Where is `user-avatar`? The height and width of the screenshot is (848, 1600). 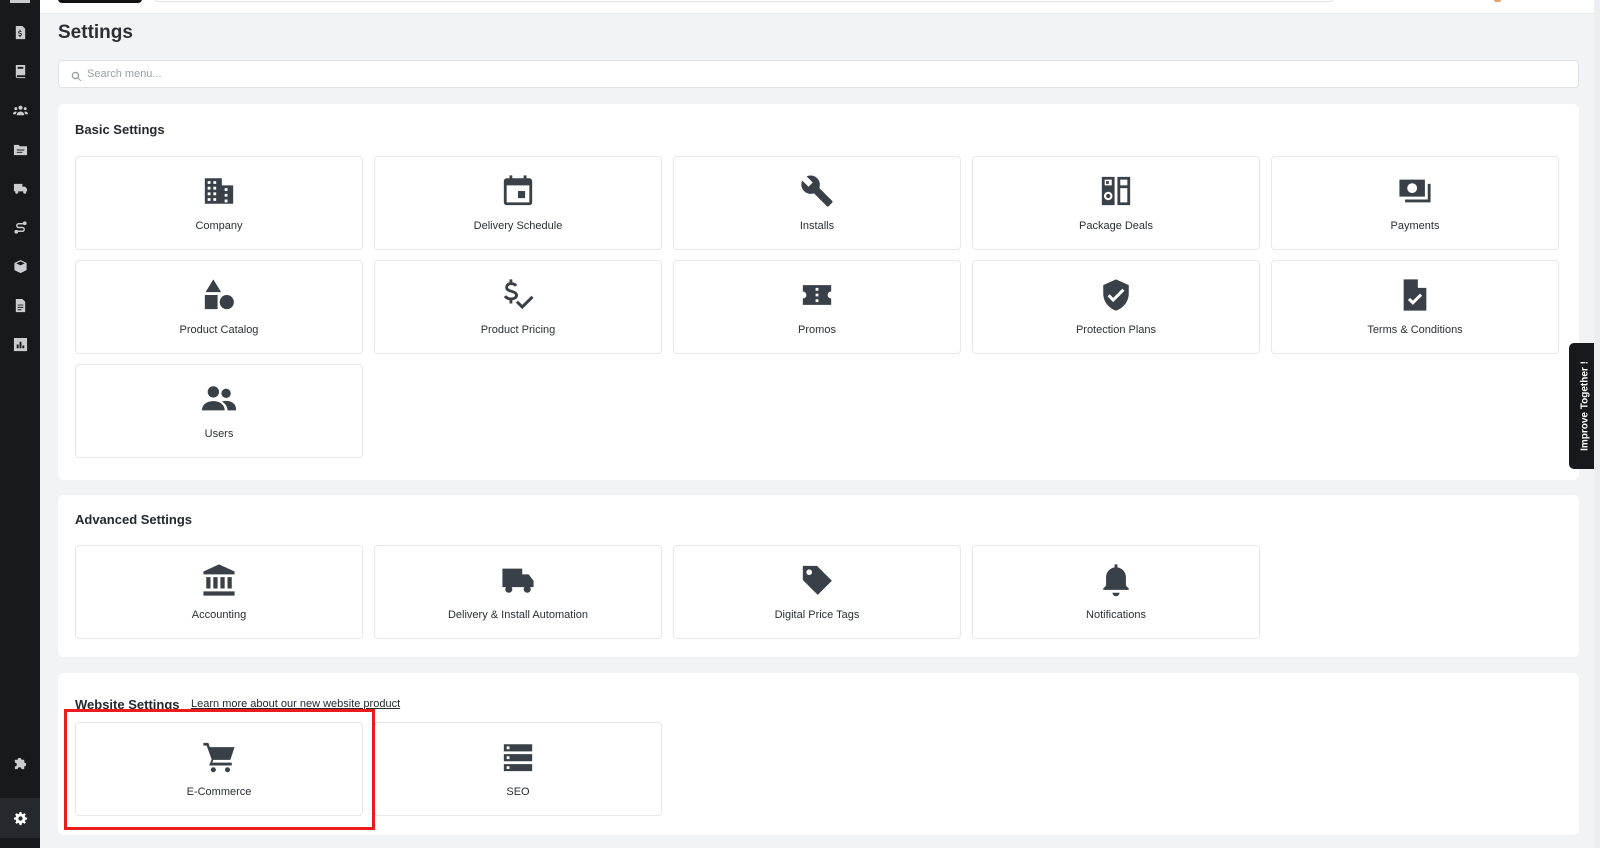 user-avatar is located at coordinates (1497, 1).